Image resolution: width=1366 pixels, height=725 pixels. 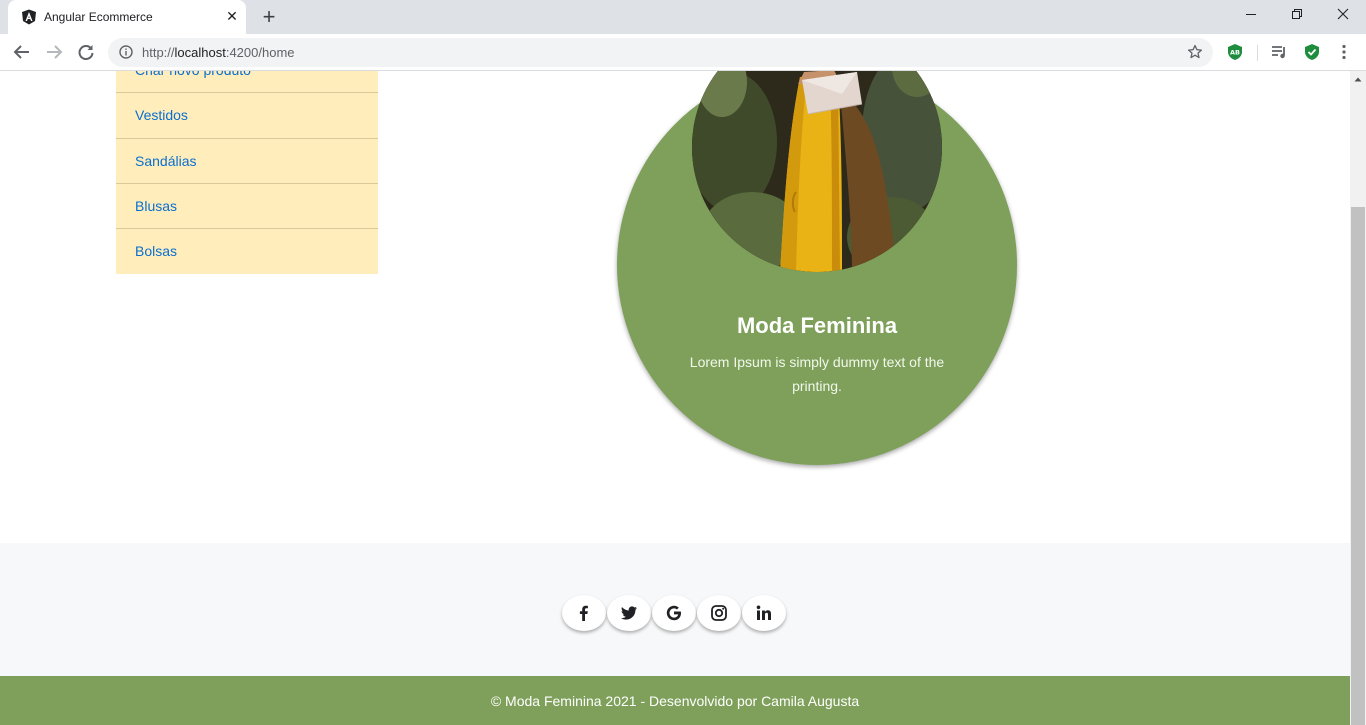 I want to click on sidebar-item-blusas: Blusas, so click(x=247, y=207).